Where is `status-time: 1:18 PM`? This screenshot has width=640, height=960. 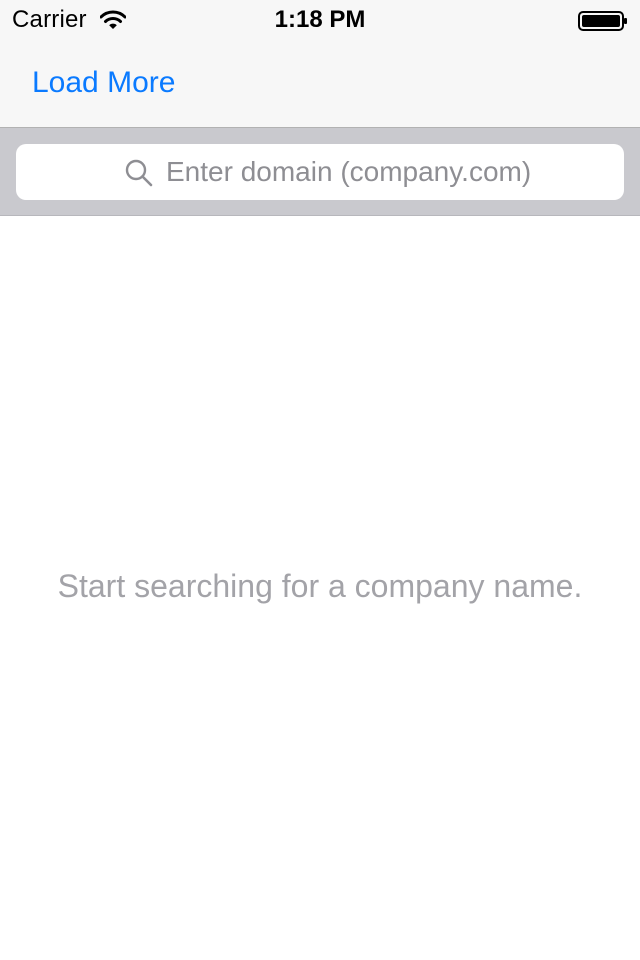 status-time: 1:18 PM is located at coordinates (320, 19).